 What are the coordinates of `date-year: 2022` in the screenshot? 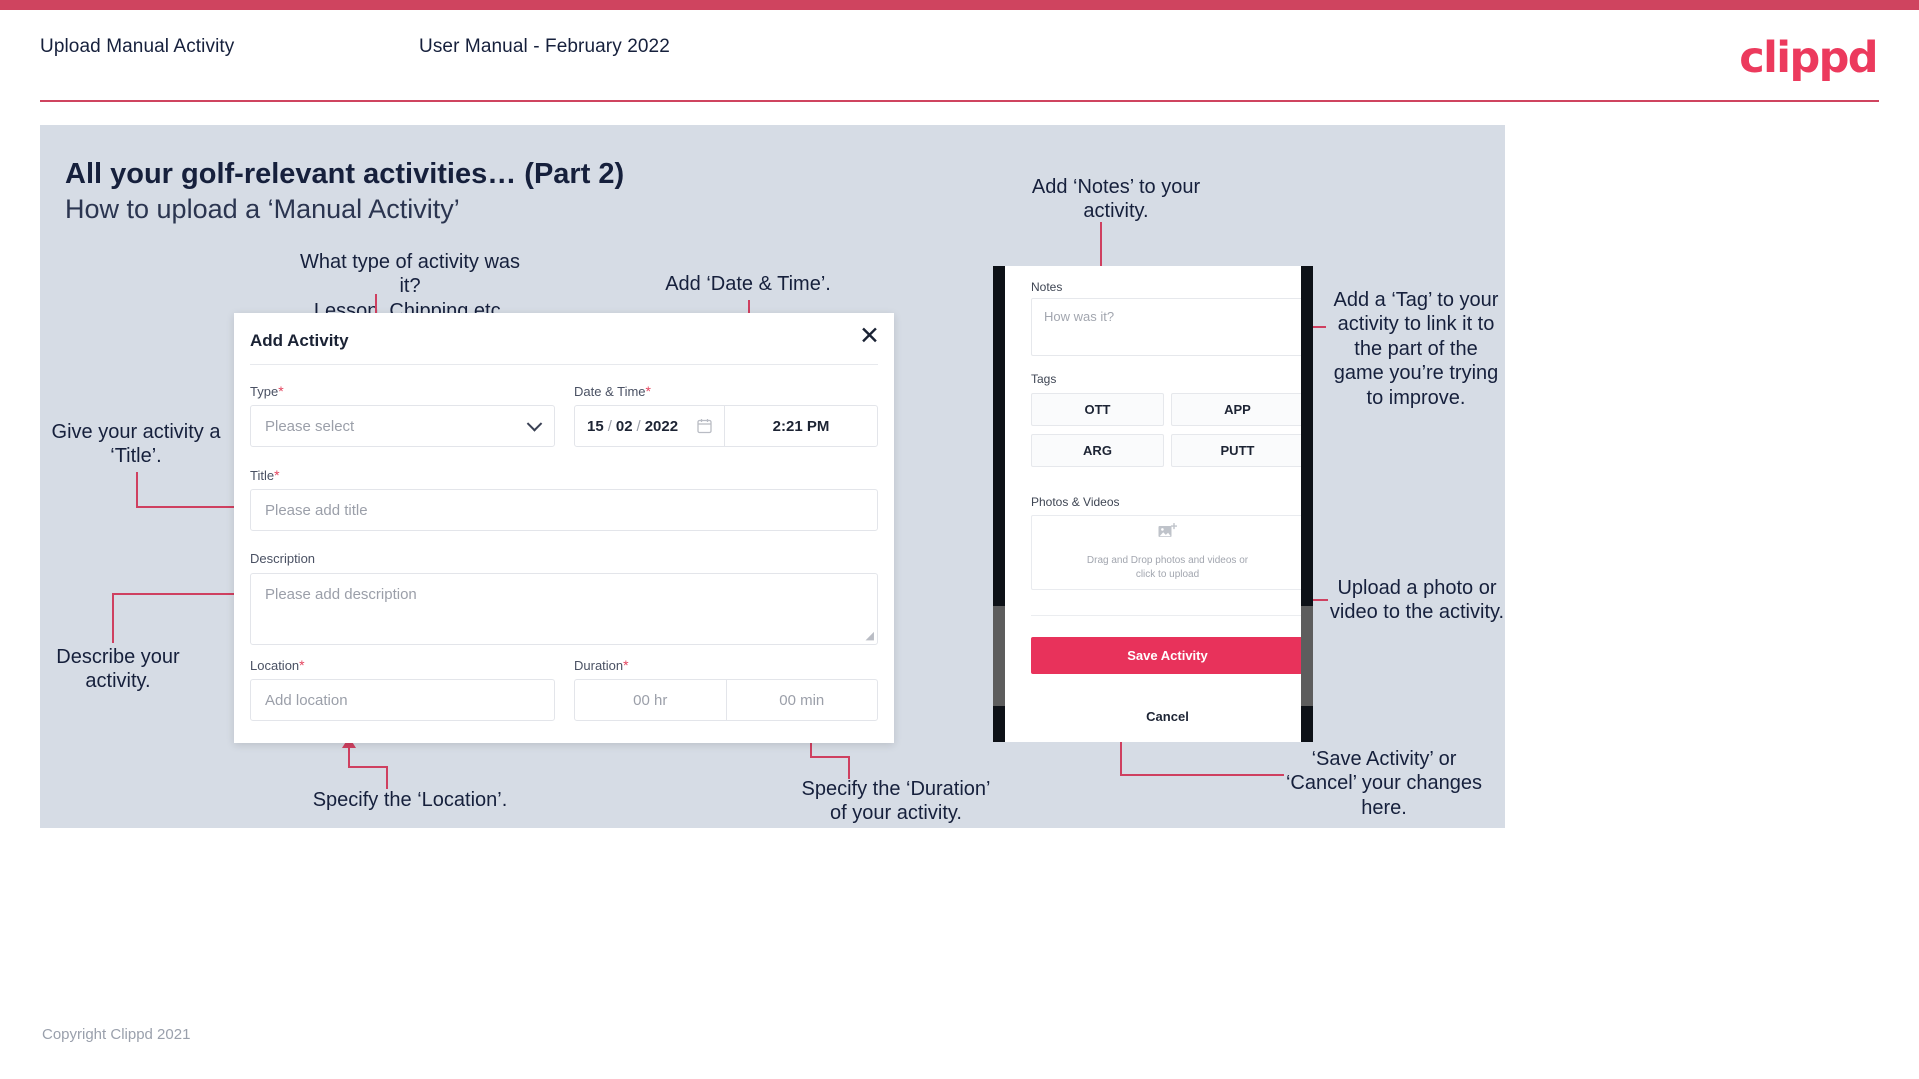 It's located at (661, 426).